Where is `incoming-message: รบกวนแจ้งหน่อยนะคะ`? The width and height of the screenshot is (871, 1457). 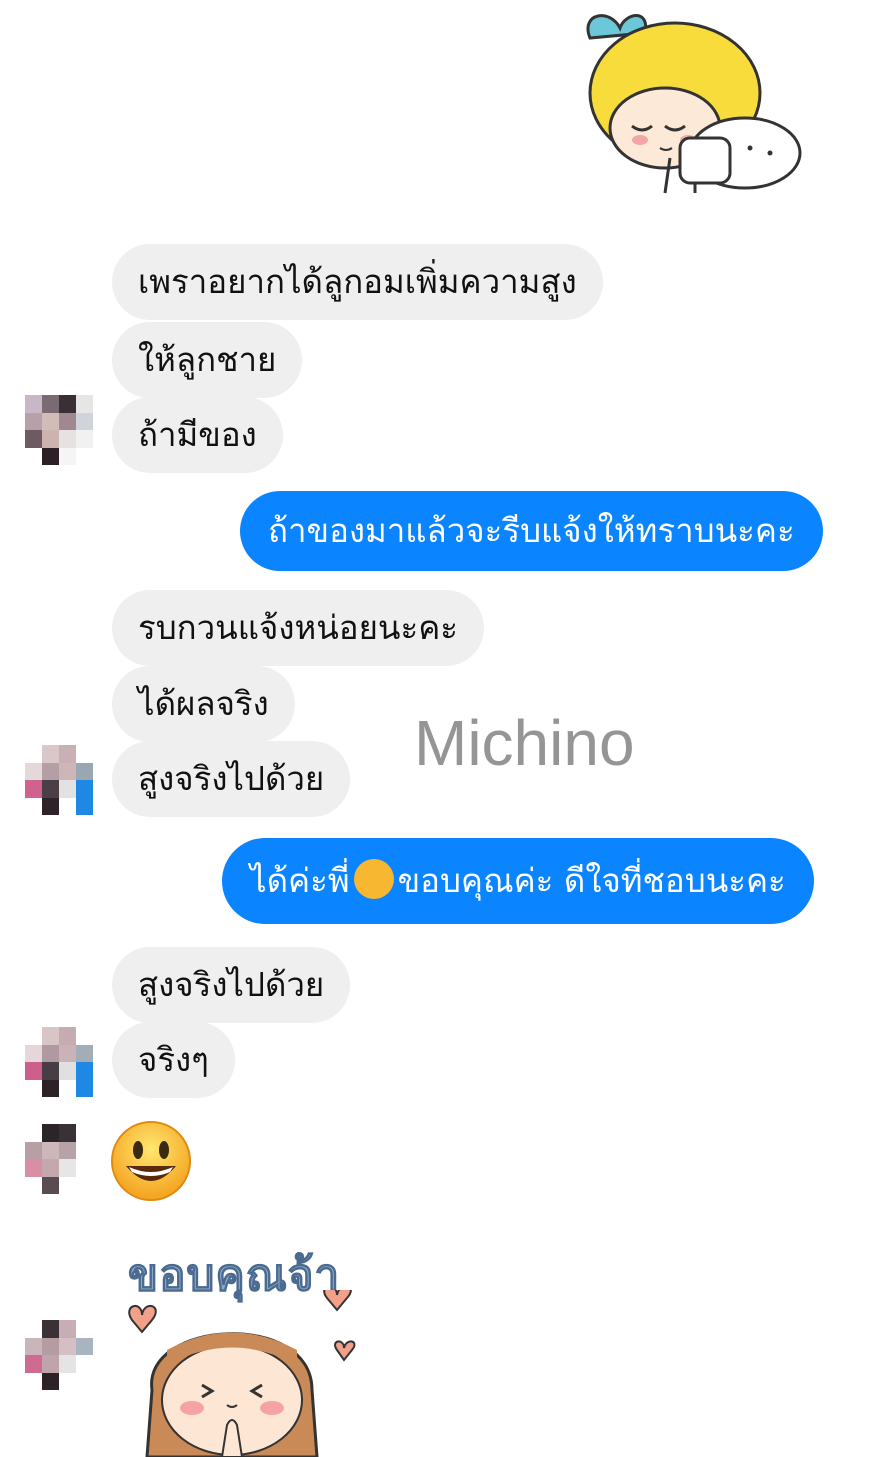
incoming-message: รบกวนแจ้งหน่อยนะคะ is located at coordinates (298, 628).